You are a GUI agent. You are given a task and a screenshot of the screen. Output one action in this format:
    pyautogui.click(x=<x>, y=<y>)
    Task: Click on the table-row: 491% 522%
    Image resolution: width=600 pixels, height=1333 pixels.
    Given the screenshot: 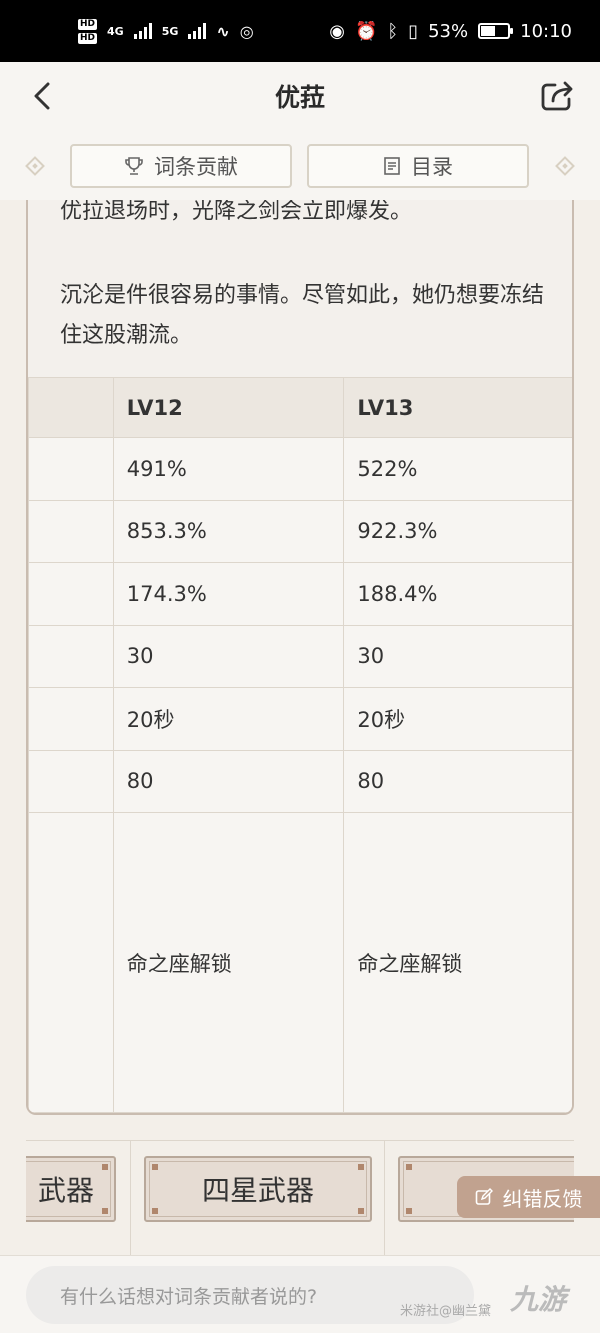 What is the action you would take?
    pyautogui.click(x=300, y=469)
    